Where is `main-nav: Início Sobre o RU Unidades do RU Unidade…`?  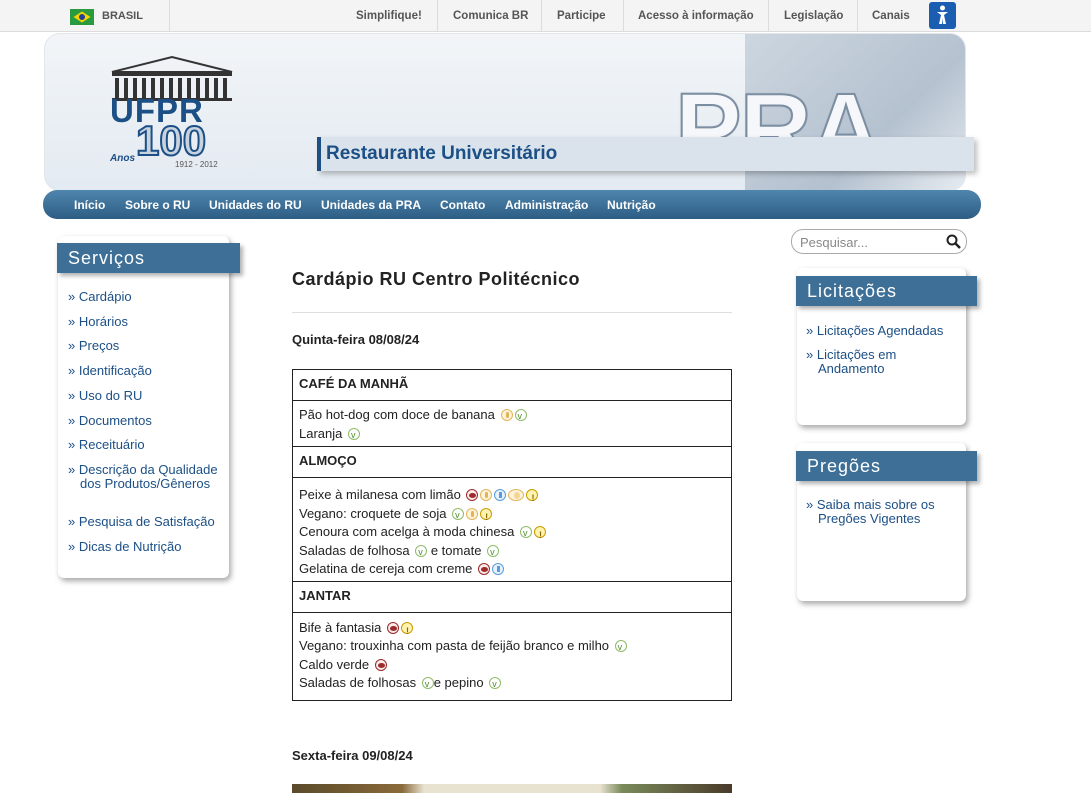
main-nav: Início Sobre o RU Unidades do RU Unidade… is located at coordinates (512, 204).